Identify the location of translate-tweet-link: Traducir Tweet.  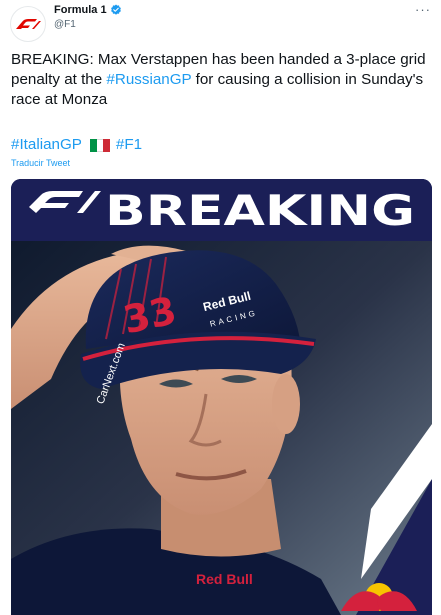
(40, 163).